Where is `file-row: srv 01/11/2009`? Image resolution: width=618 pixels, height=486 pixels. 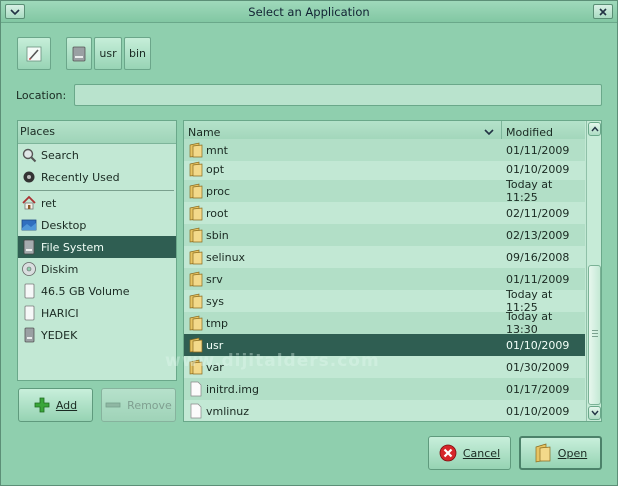
file-row: srv 01/11/2009 is located at coordinates (384, 279).